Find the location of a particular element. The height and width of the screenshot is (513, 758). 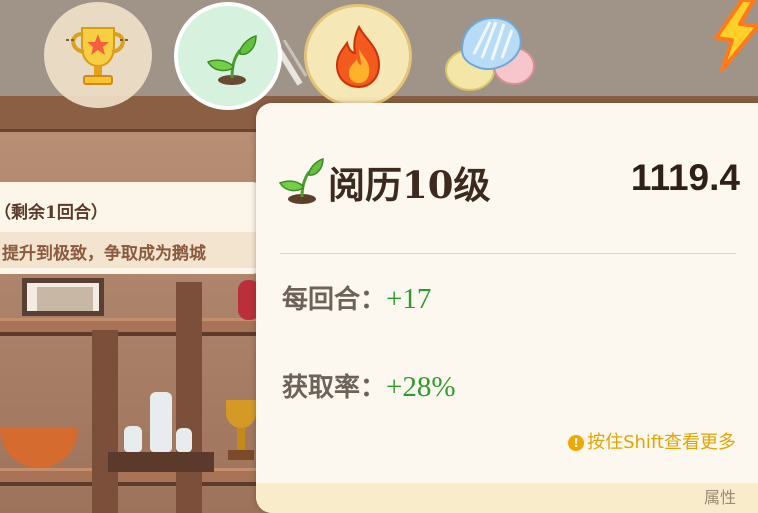

fire-resource-button is located at coordinates (358, 56).